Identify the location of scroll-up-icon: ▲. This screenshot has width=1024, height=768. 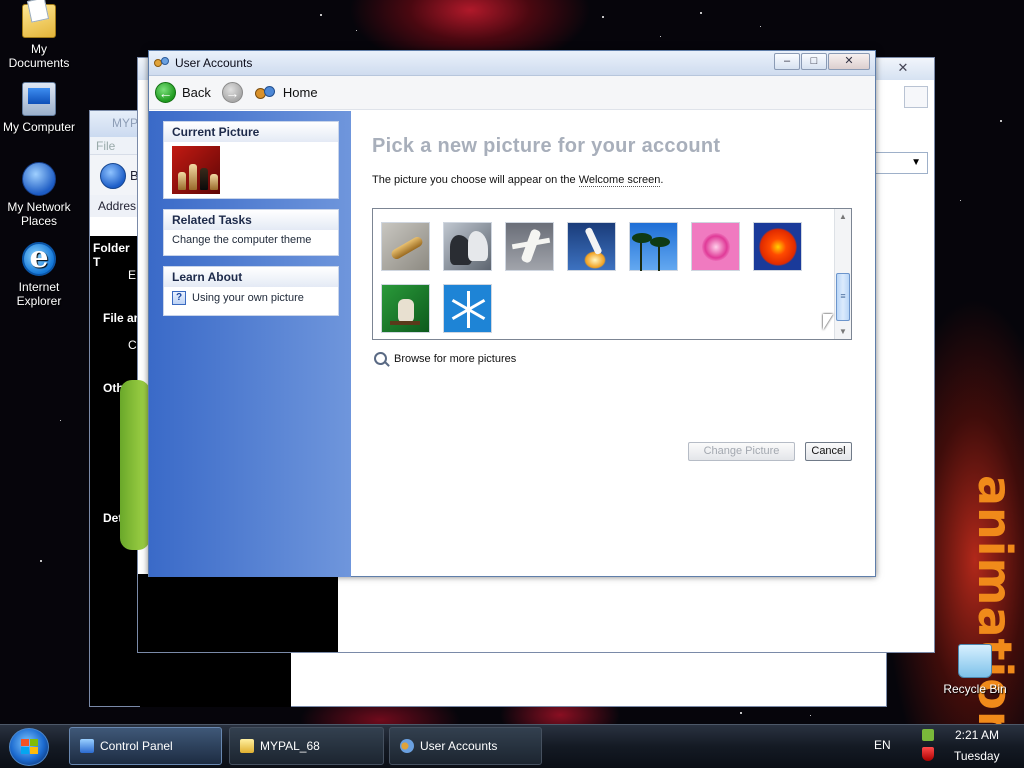
(843, 216).